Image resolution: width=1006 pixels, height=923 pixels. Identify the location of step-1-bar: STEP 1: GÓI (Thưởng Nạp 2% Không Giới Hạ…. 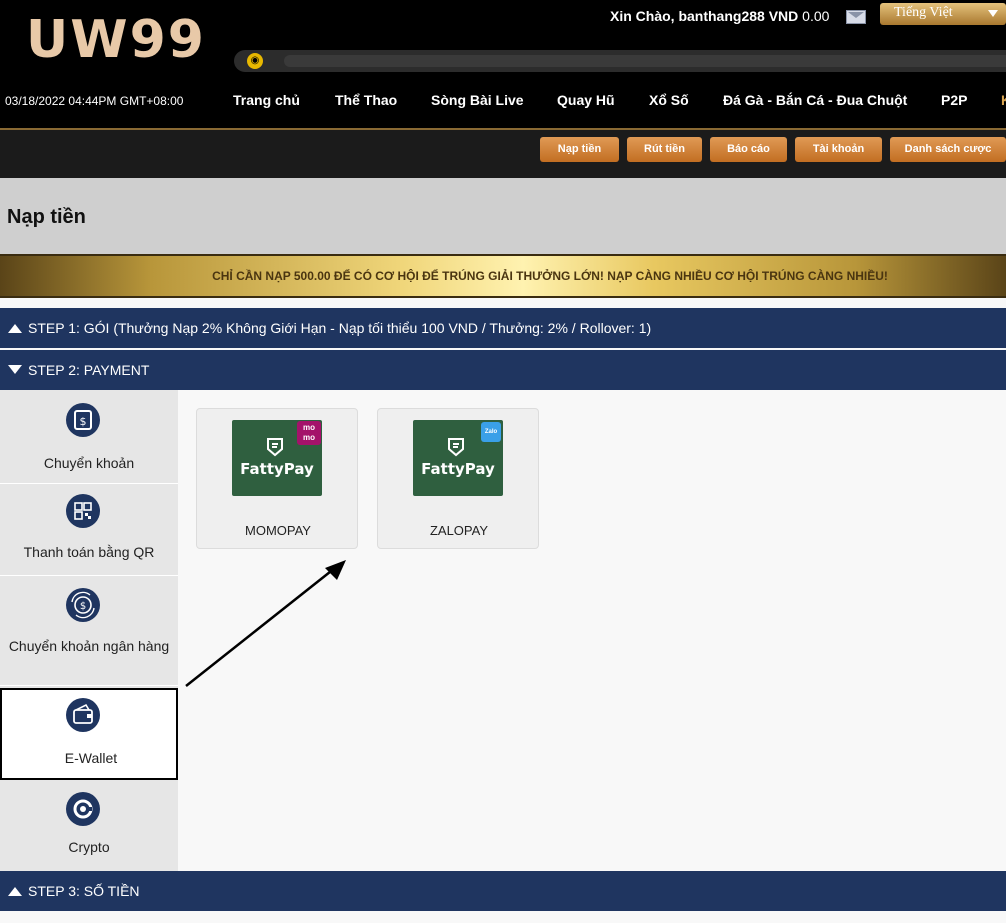
(503, 328).